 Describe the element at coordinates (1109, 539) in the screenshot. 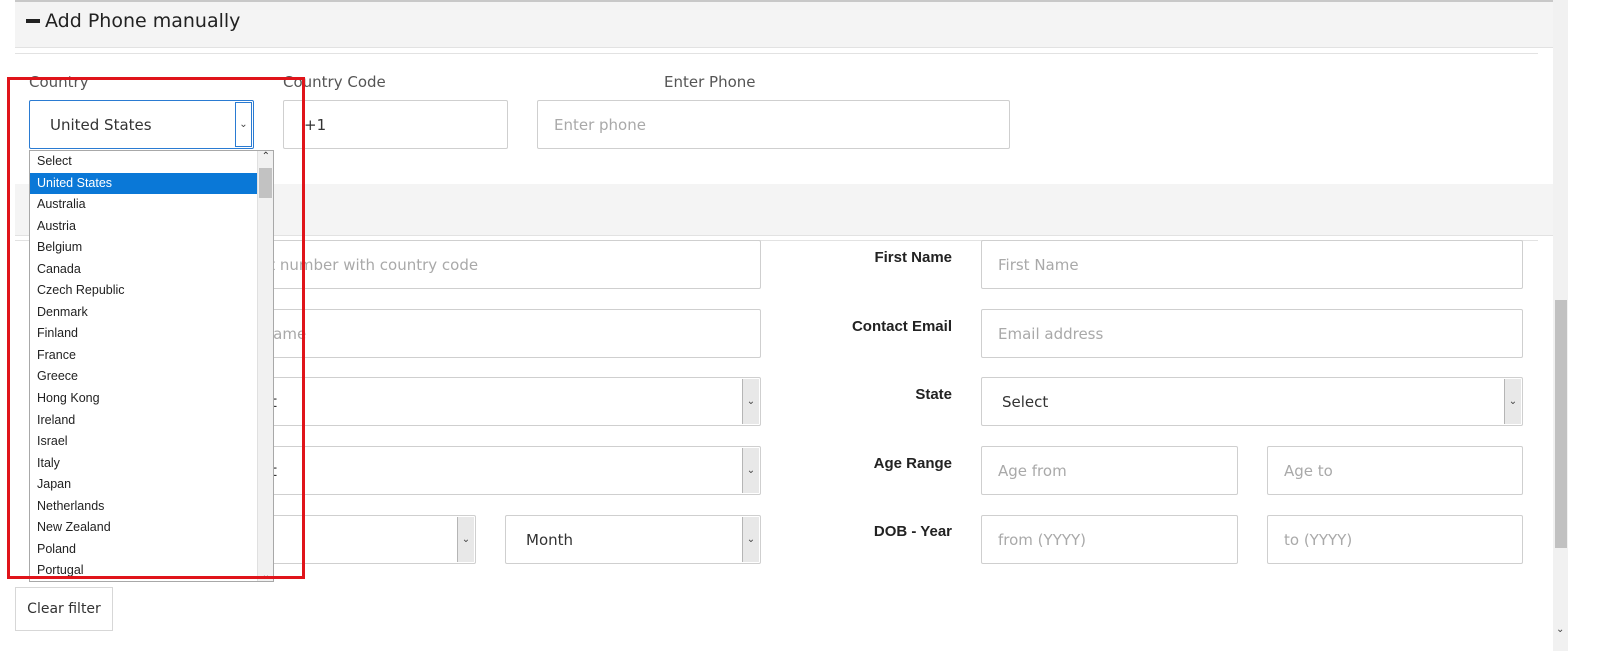

I see `dob-from-input: from (YYYY)` at that location.